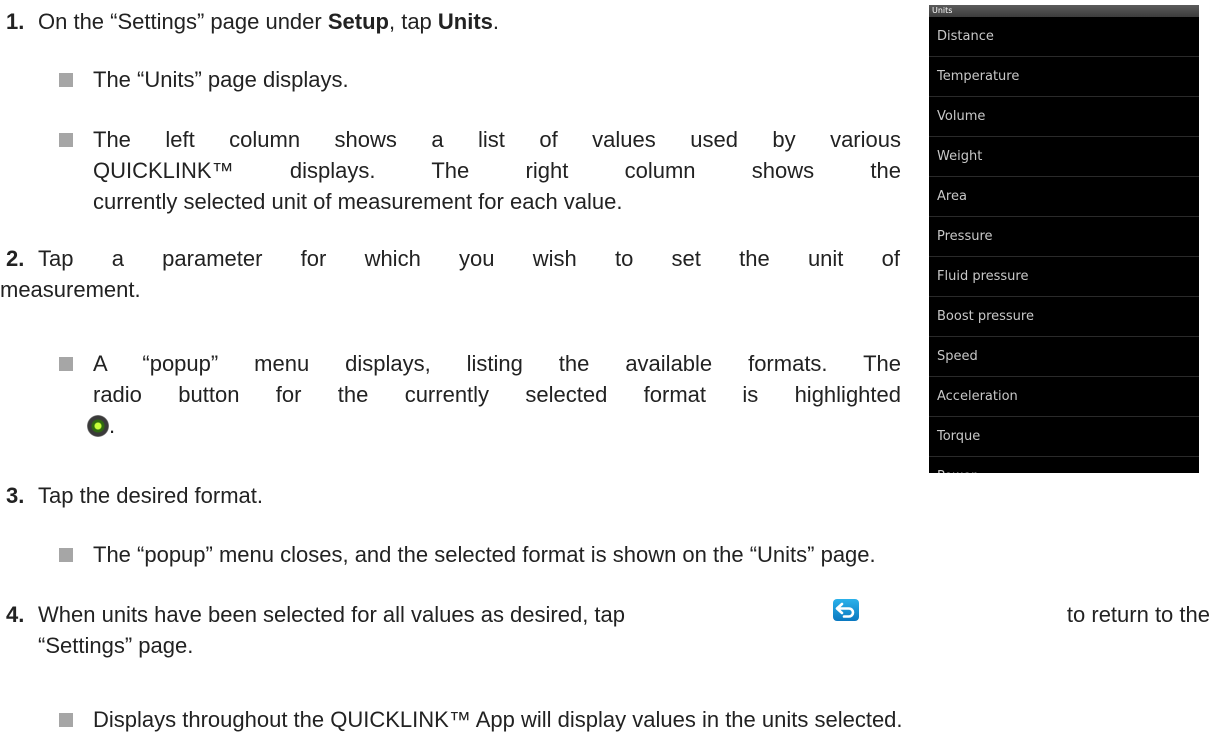 This screenshot has height=751, width=1228. Describe the element at coordinates (1064, 465) in the screenshot. I see `units-list-item: Power` at that location.